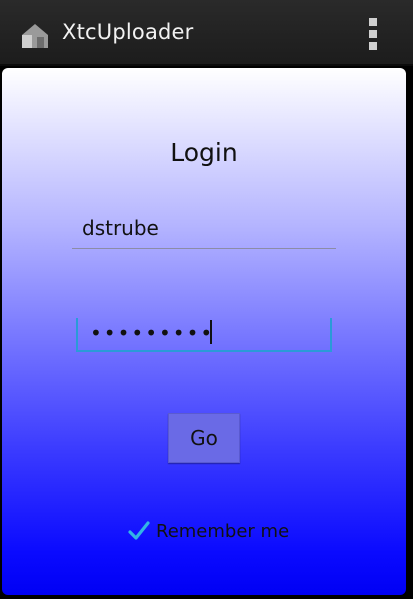 This screenshot has height=599, width=413. I want to click on password-field: •••••••••, so click(204, 335).